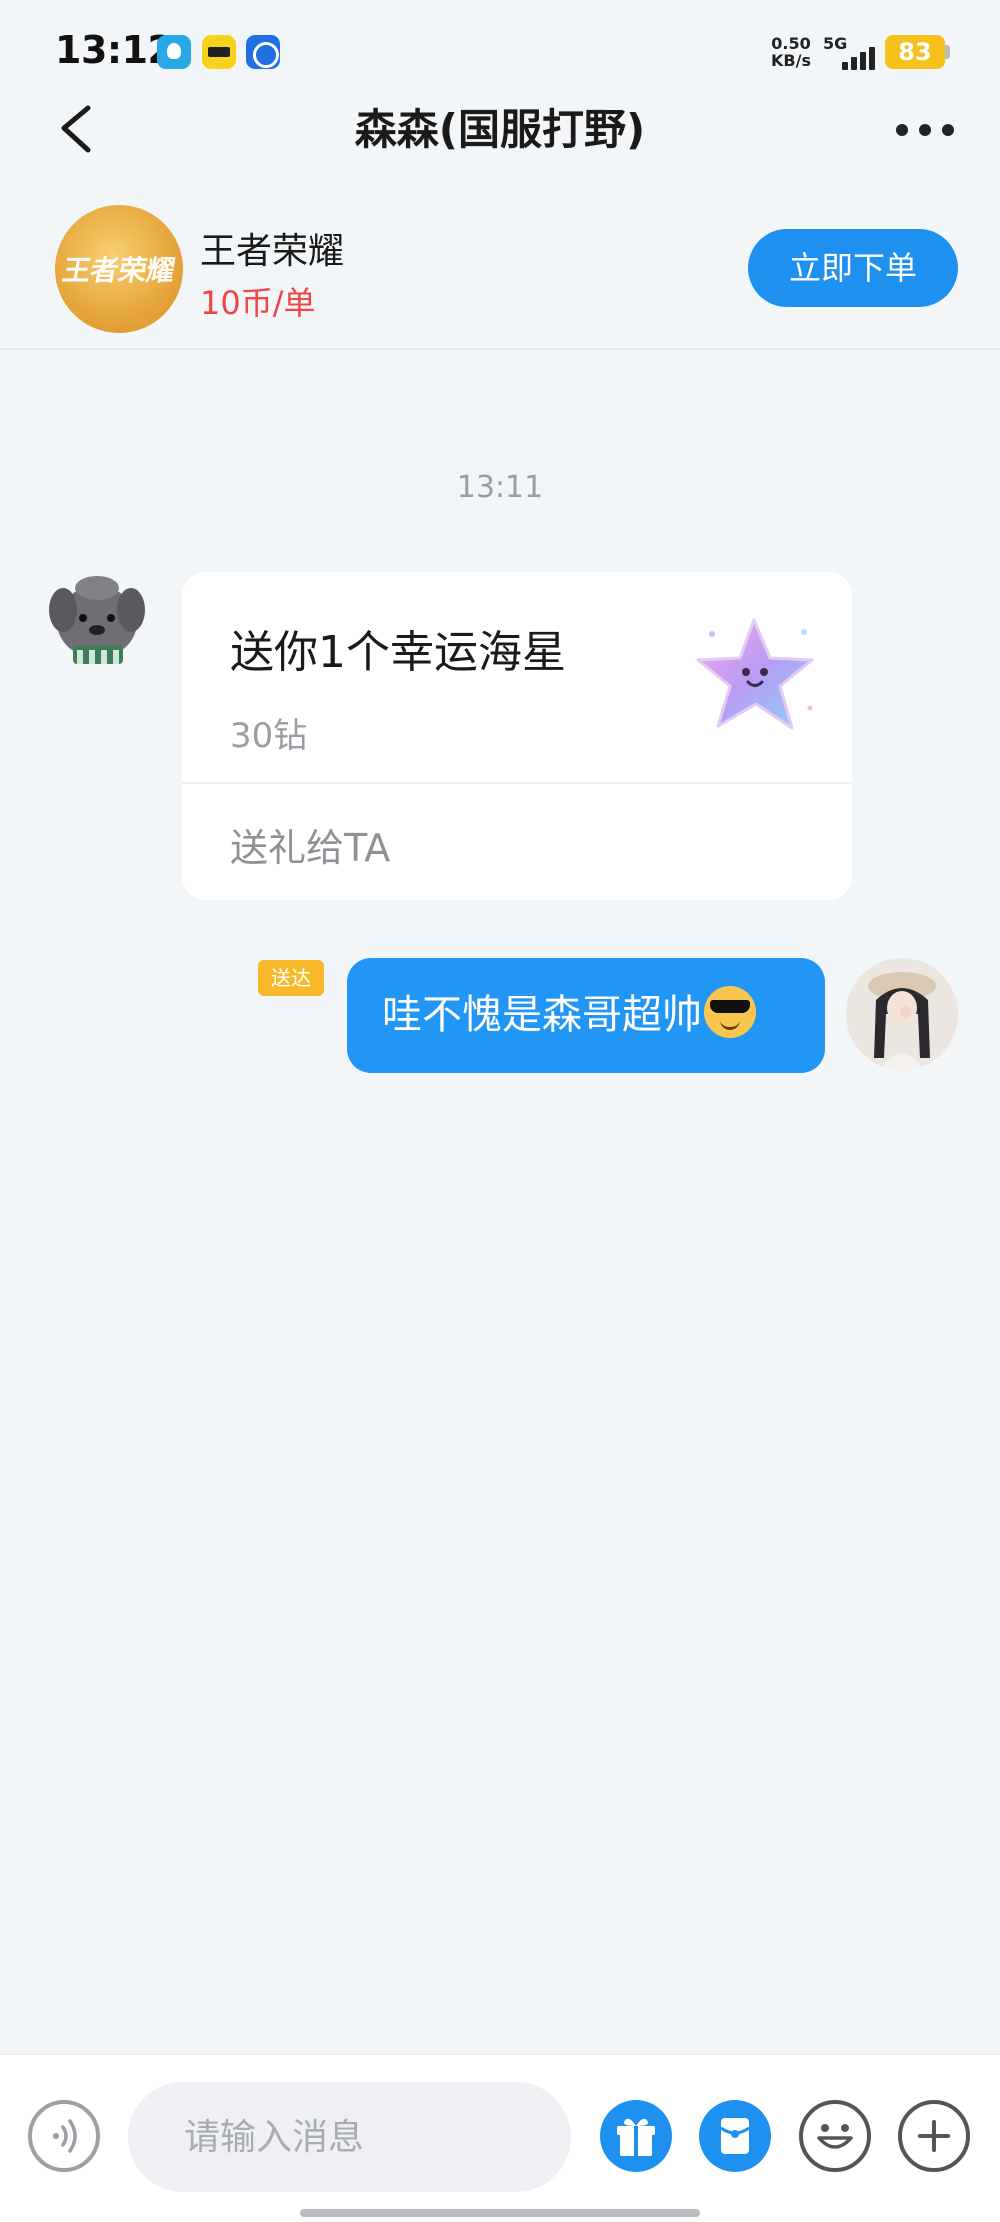 The height and width of the screenshot is (2222, 1000). What do you see at coordinates (915, 52) in the screenshot?
I see `battery-level: 83` at bounding box center [915, 52].